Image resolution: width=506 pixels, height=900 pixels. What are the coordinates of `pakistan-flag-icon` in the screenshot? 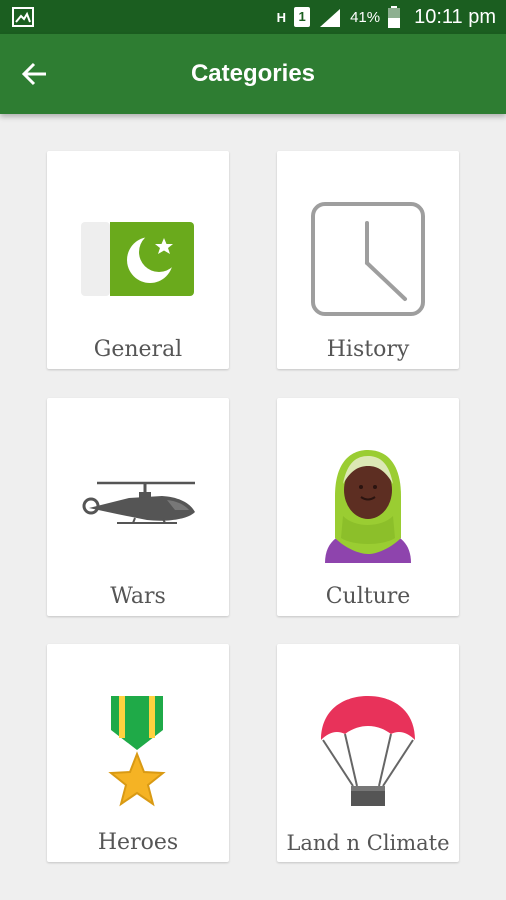 It's located at (137, 259).